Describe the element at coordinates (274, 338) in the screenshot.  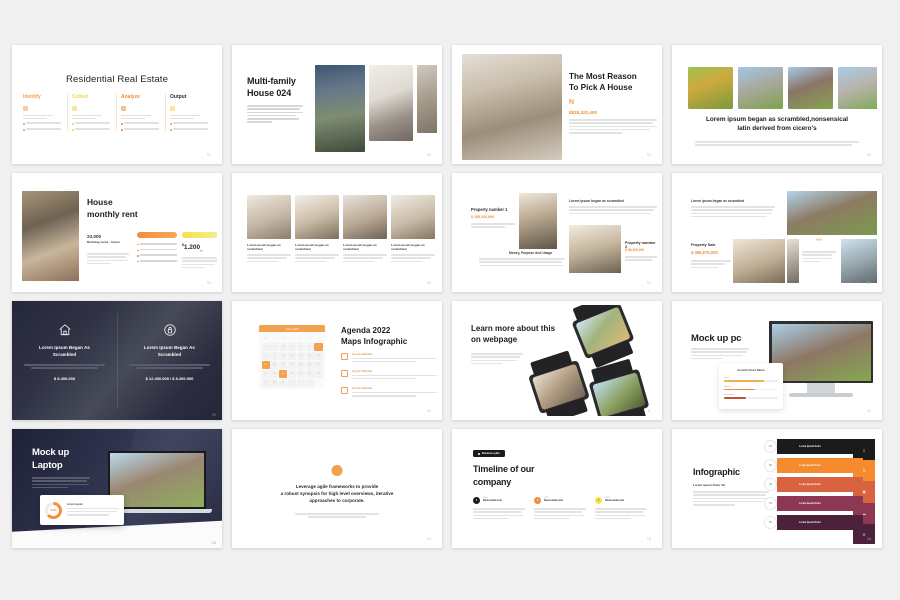
I see `weekday: T` at that location.